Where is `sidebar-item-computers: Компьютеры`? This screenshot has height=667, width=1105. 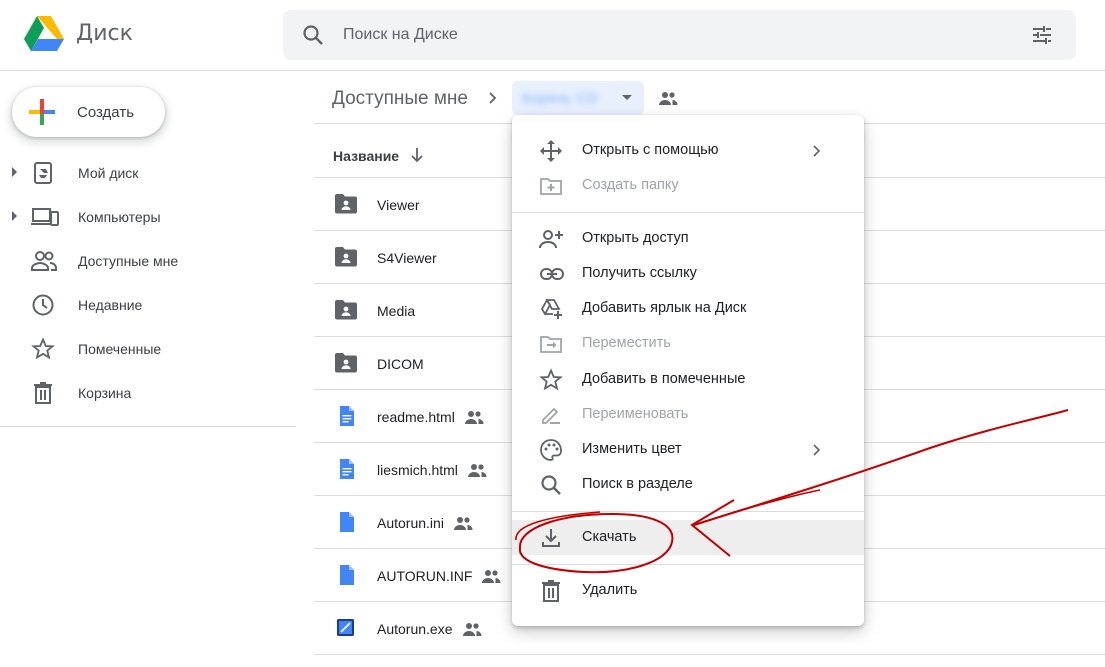 sidebar-item-computers: Компьютеры is located at coordinates (148, 217).